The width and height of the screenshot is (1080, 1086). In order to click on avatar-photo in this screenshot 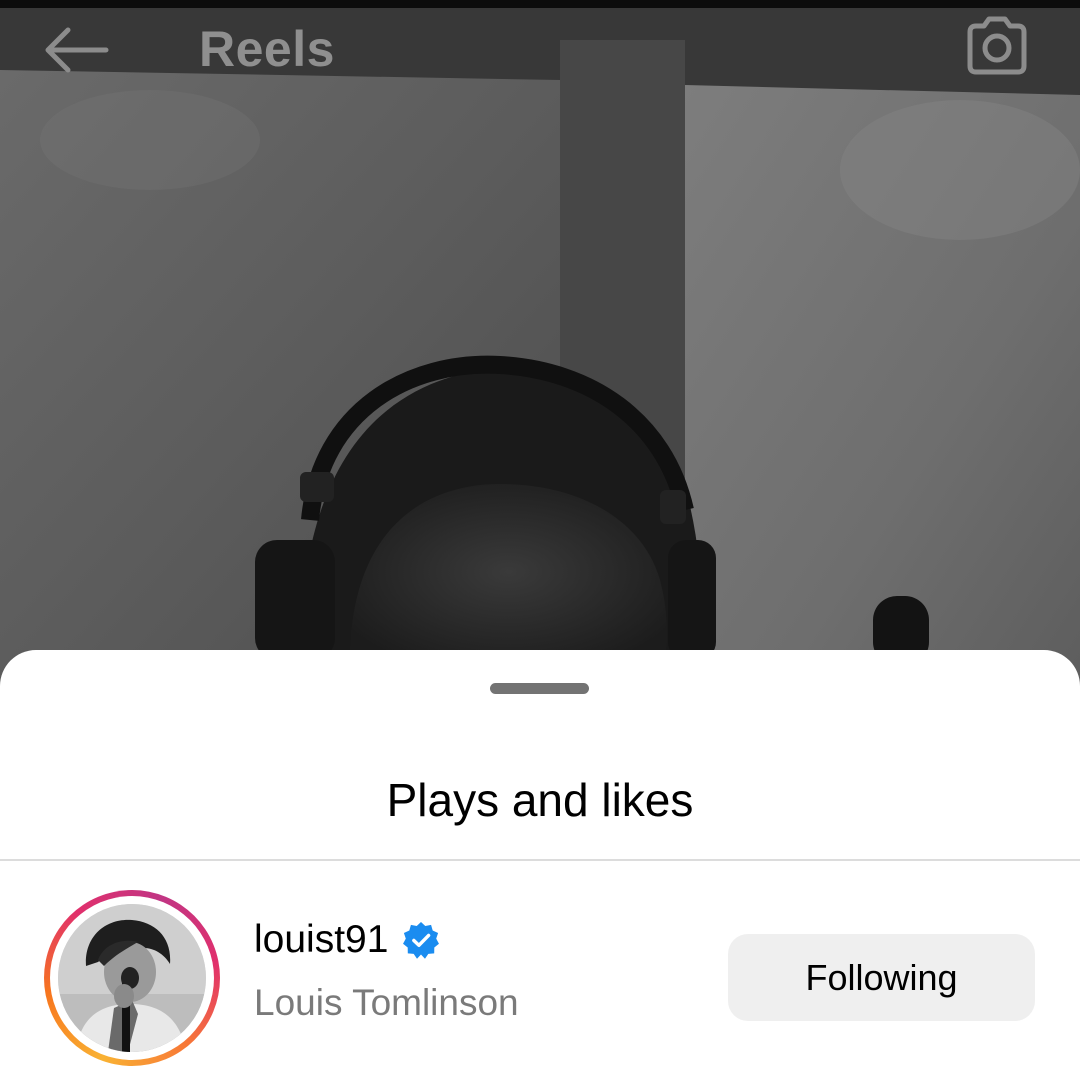, I will do `click(132, 978)`.